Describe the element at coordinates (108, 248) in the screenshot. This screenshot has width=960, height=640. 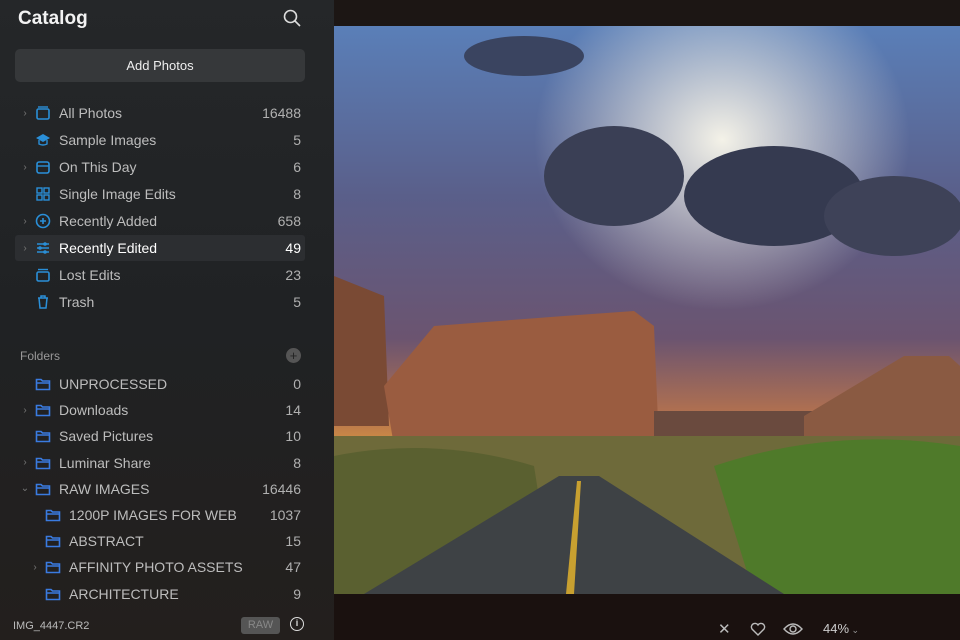
I see `catalog-item-label: Recently Edited` at that location.